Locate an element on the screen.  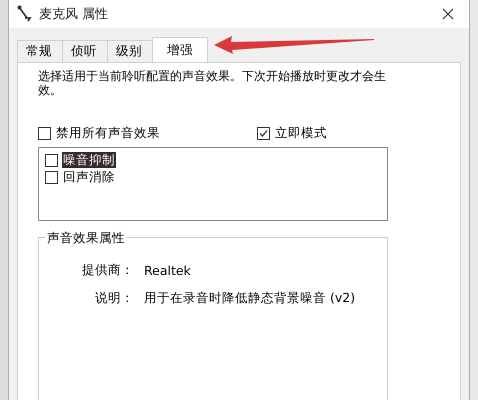
property-label: 说明： is located at coordinates (114, 298).